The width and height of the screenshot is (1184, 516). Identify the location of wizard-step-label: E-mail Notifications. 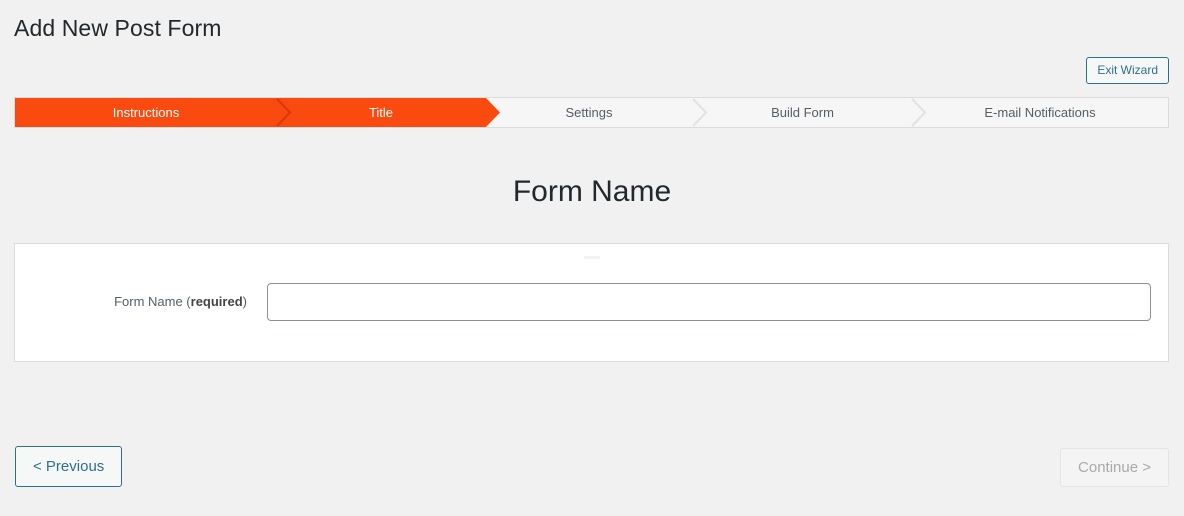
(1040, 112).